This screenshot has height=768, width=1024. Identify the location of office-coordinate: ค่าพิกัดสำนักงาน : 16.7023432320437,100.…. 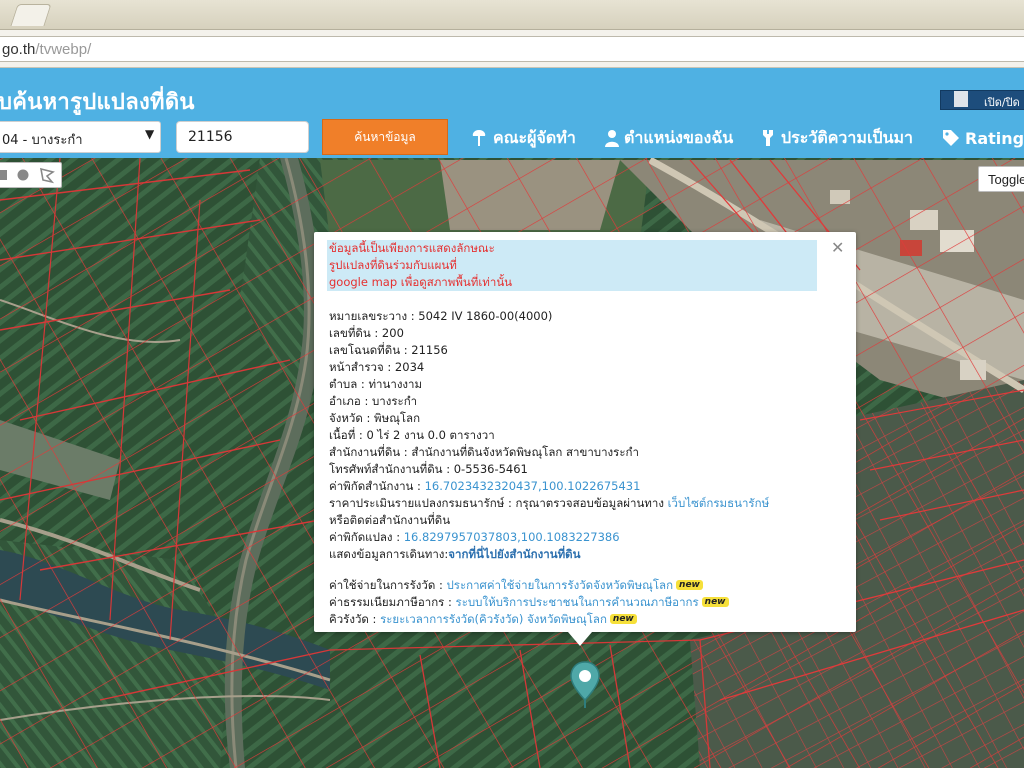
(484, 487).